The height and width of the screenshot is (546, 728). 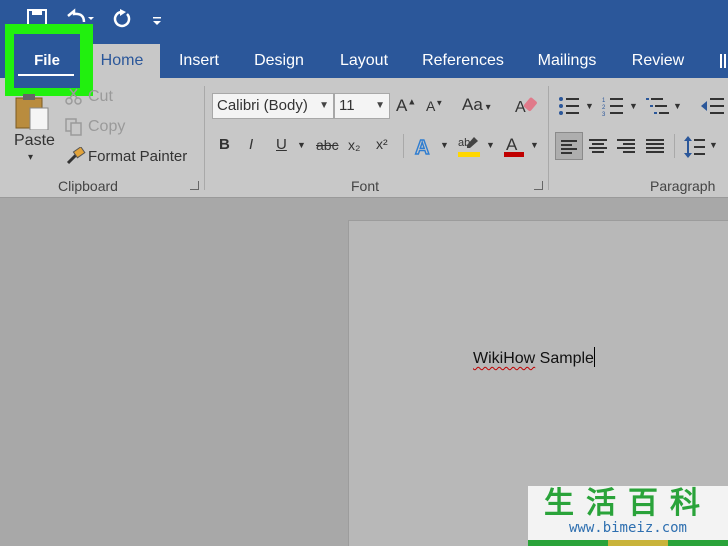 I want to click on paste-icon, so click(x=32, y=111).